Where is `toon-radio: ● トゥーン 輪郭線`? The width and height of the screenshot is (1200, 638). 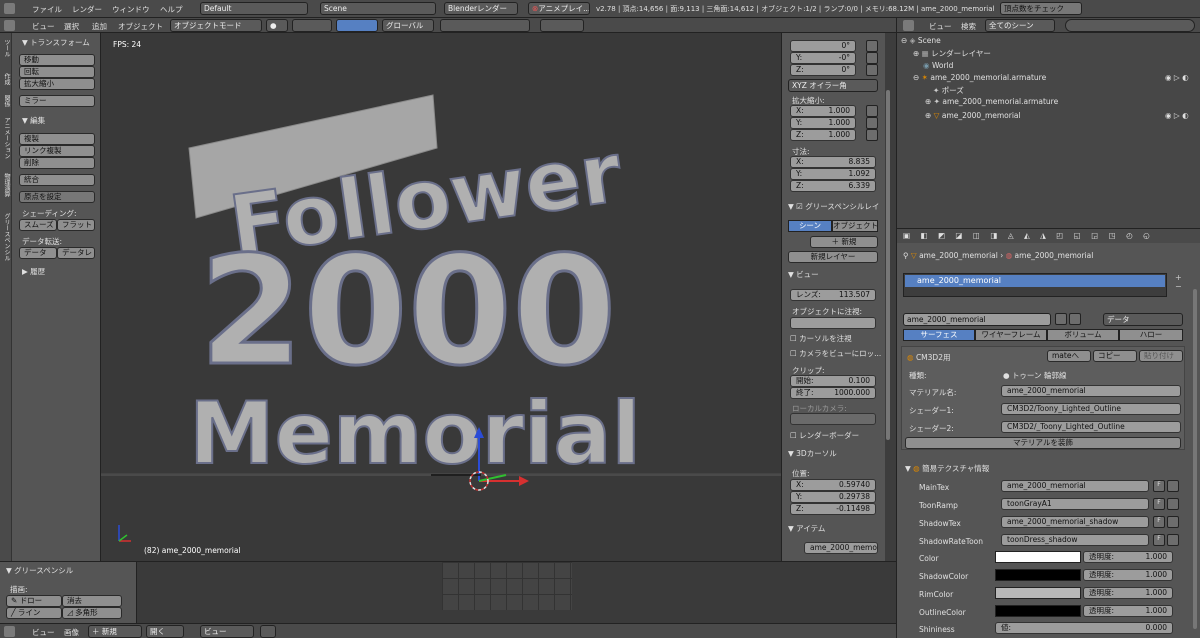 toon-radio: ● トゥーン 輪郭線 is located at coordinates (1034, 375).